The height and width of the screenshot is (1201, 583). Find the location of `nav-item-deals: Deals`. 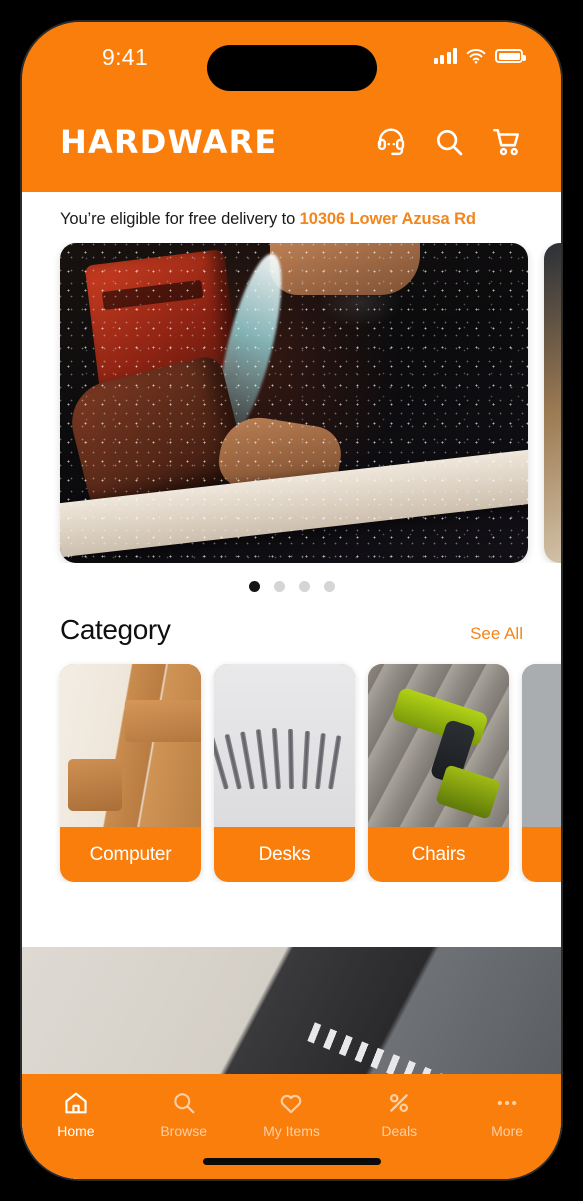

nav-item-deals: Deals is located at coordinates (399, 1114).